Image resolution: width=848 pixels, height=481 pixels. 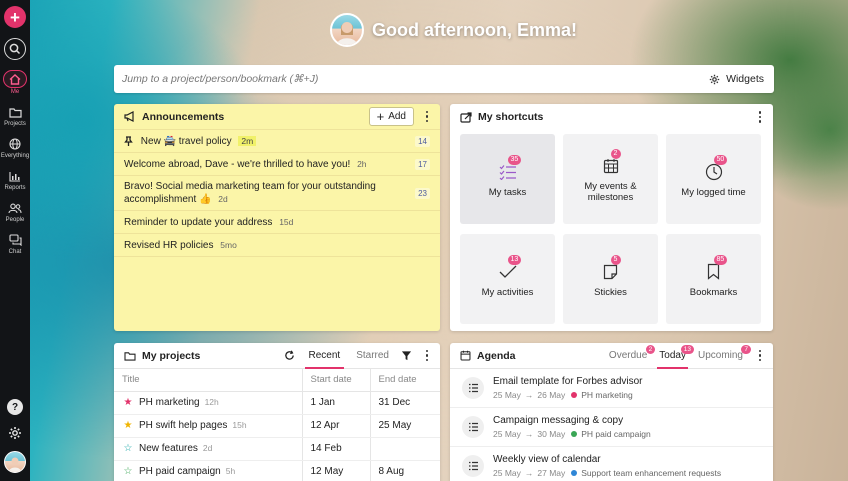 I want to click on table-row: ☆ New features 2d 14 Feb, so click(x=277, y=449).